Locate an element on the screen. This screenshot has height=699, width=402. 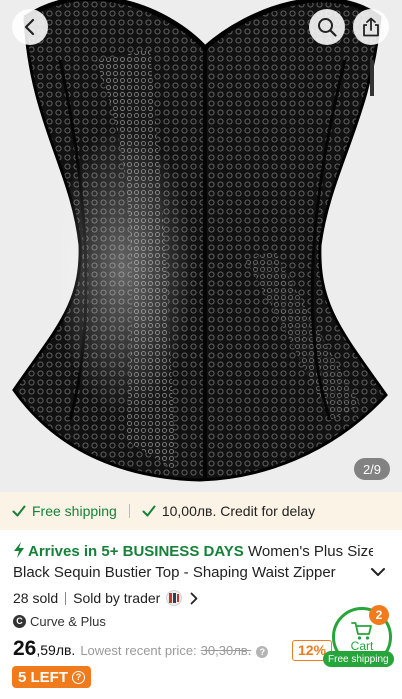
lowest-price-label: Lowest recent price: is located at coordinates (138, 650).